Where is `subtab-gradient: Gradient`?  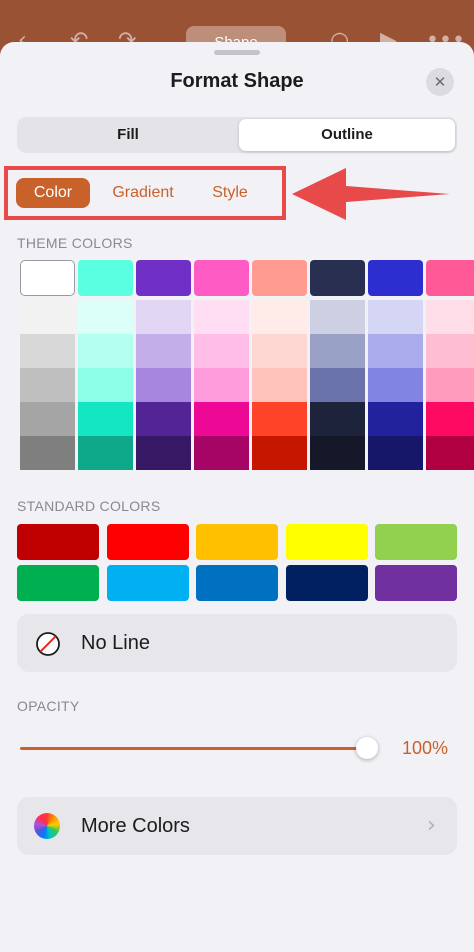 subtab-gradient: Gradient is located at coordinates (143, 193).